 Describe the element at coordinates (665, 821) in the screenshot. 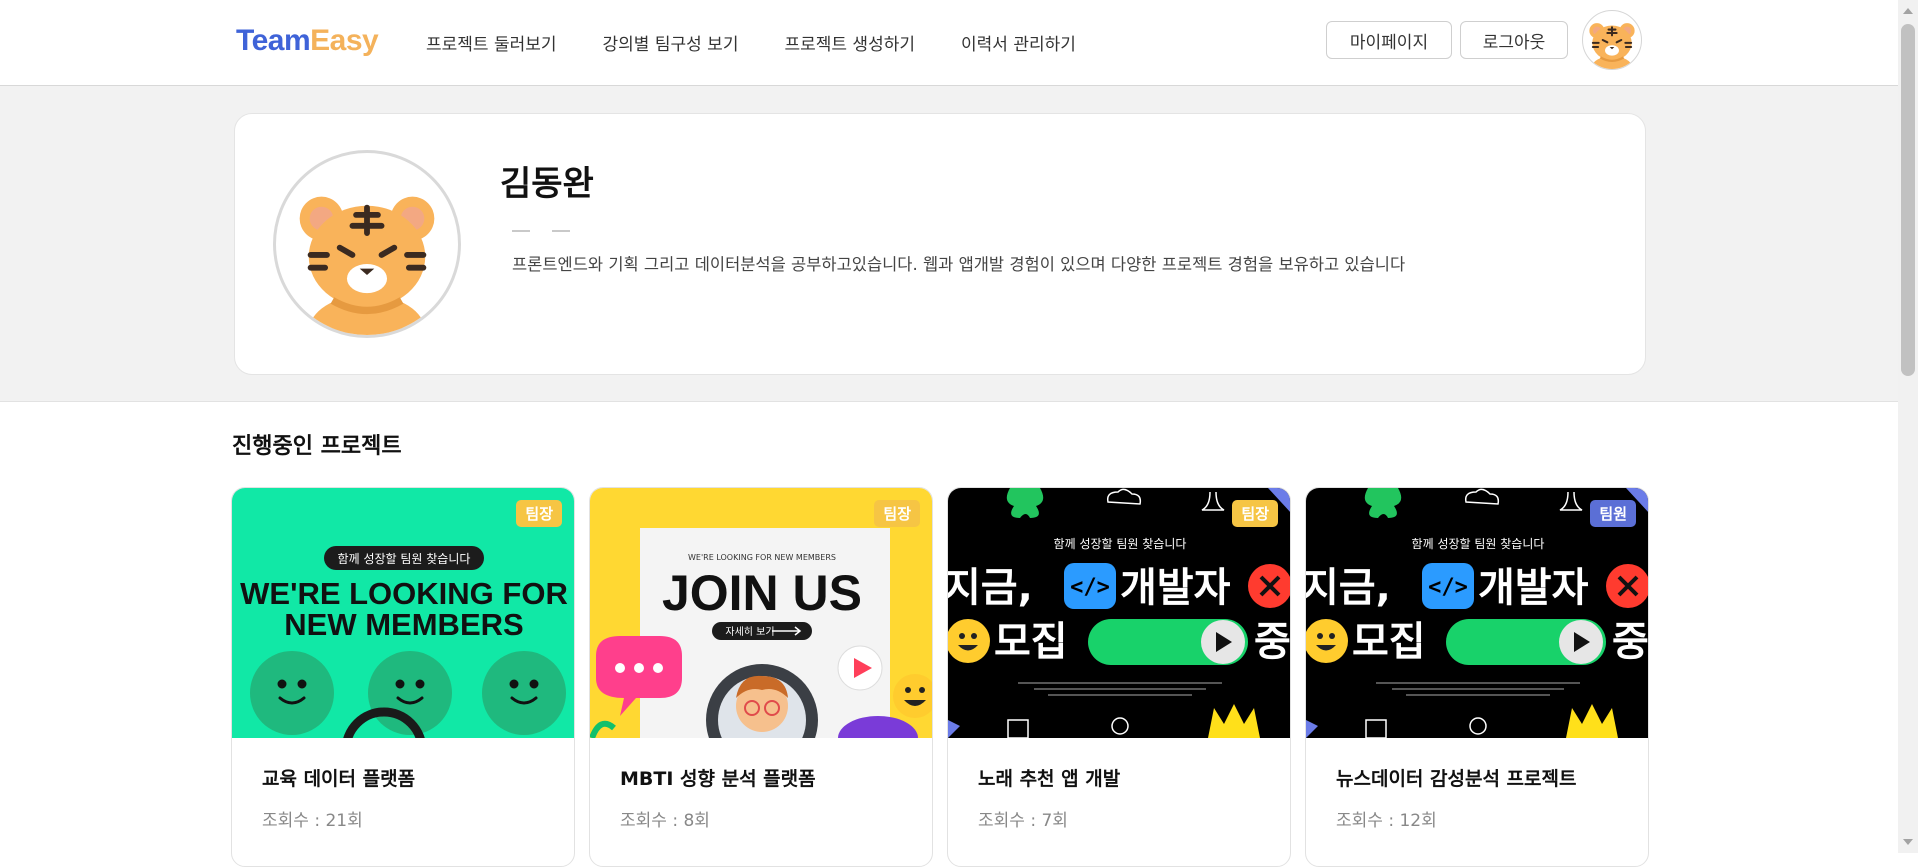

I see `project-views: 조회수 : 8회` at that location.